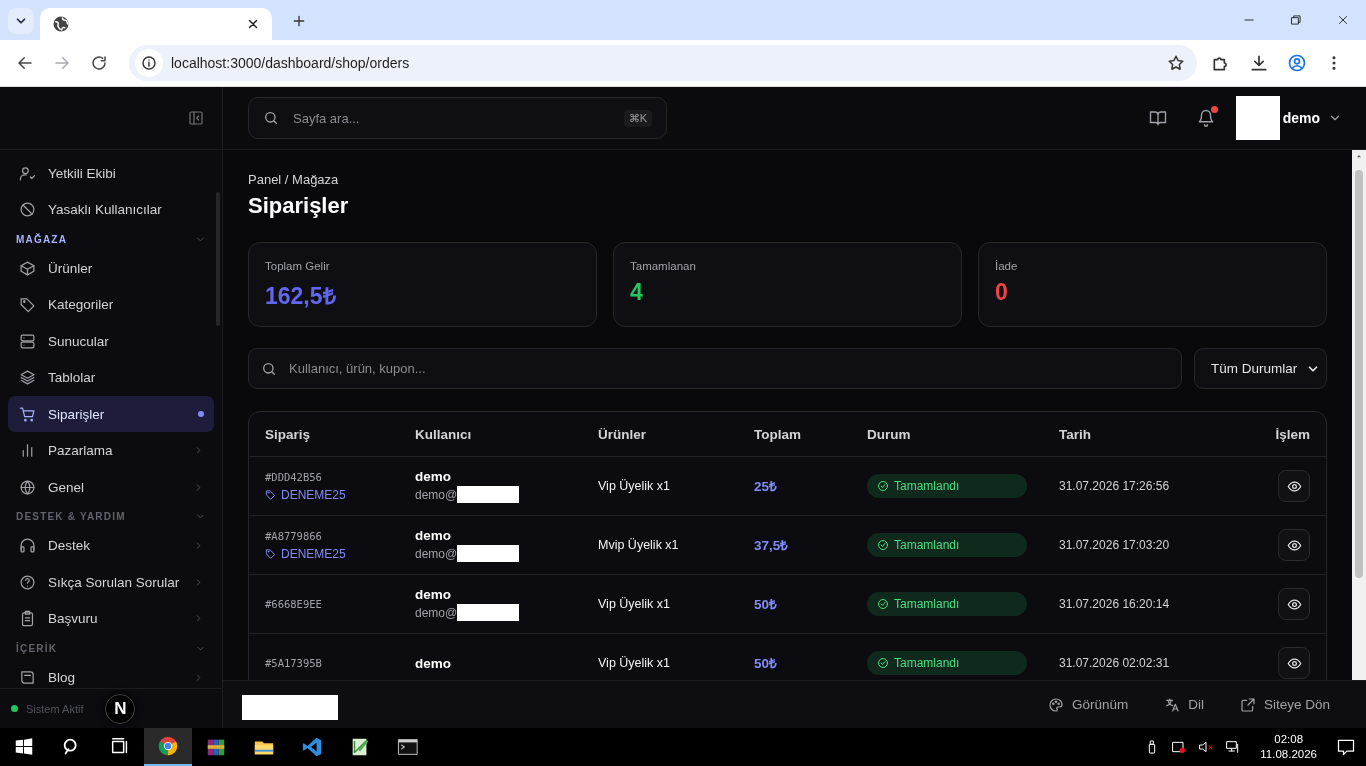 This screenshot has height=766, width=1366. What do you see at coordinates (1115, 545) in the screenshot?
I see `date-cell-text: 31.07.2026 17:03:20` at bounding box center [1115, 545].